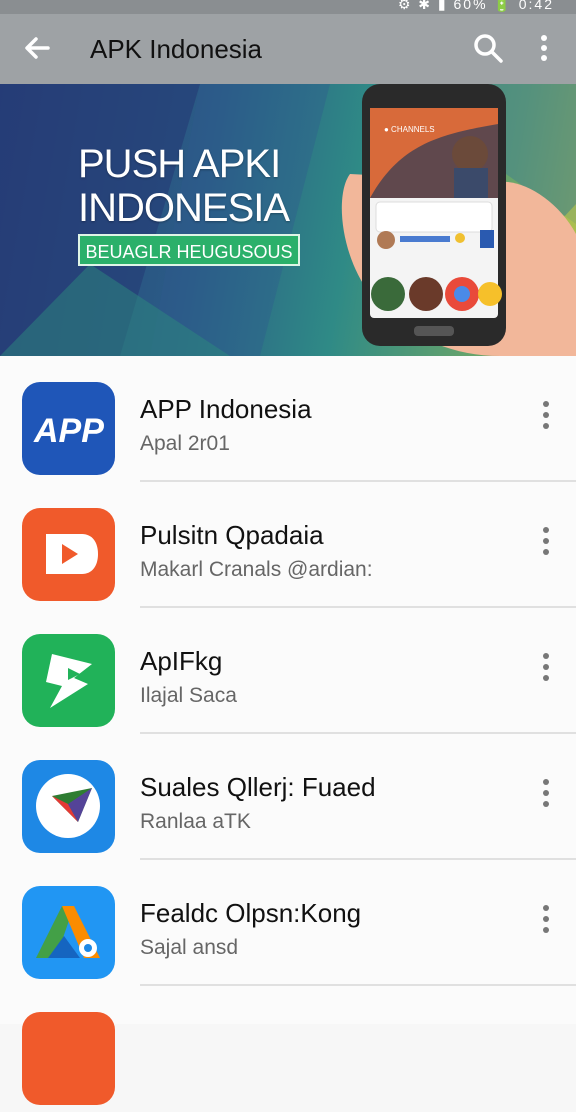 The image size is (576, 1112). I want to click on app-subtitle: Makarl Cranals @ardian:, so click(256, 569).